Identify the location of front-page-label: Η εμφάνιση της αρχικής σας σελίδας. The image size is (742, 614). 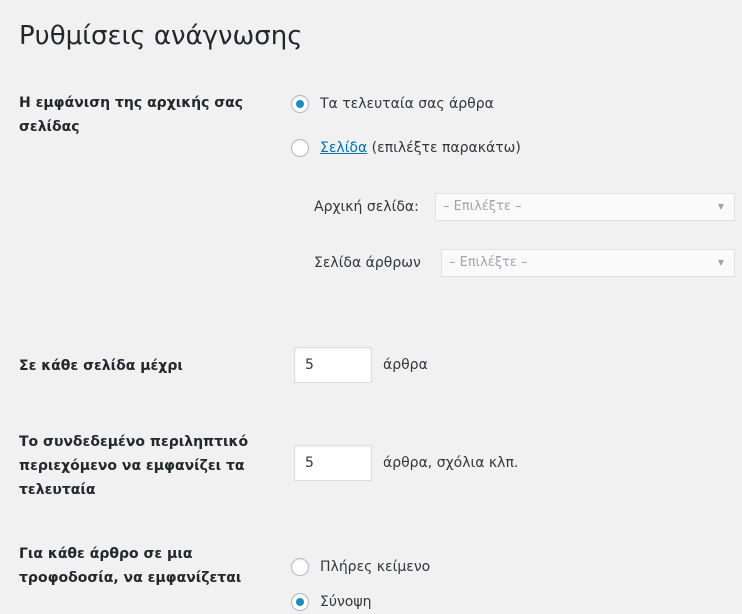
(131, 115).